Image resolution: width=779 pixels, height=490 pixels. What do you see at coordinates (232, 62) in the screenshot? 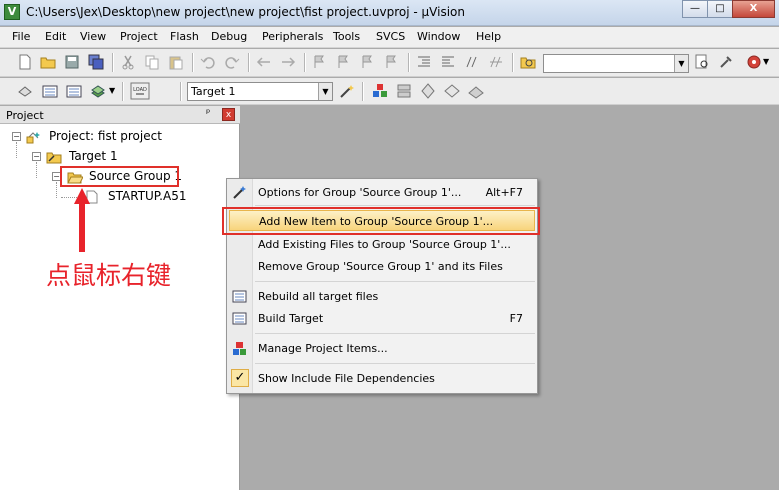
I see `redo-icon` at bounding box center [232, 62].